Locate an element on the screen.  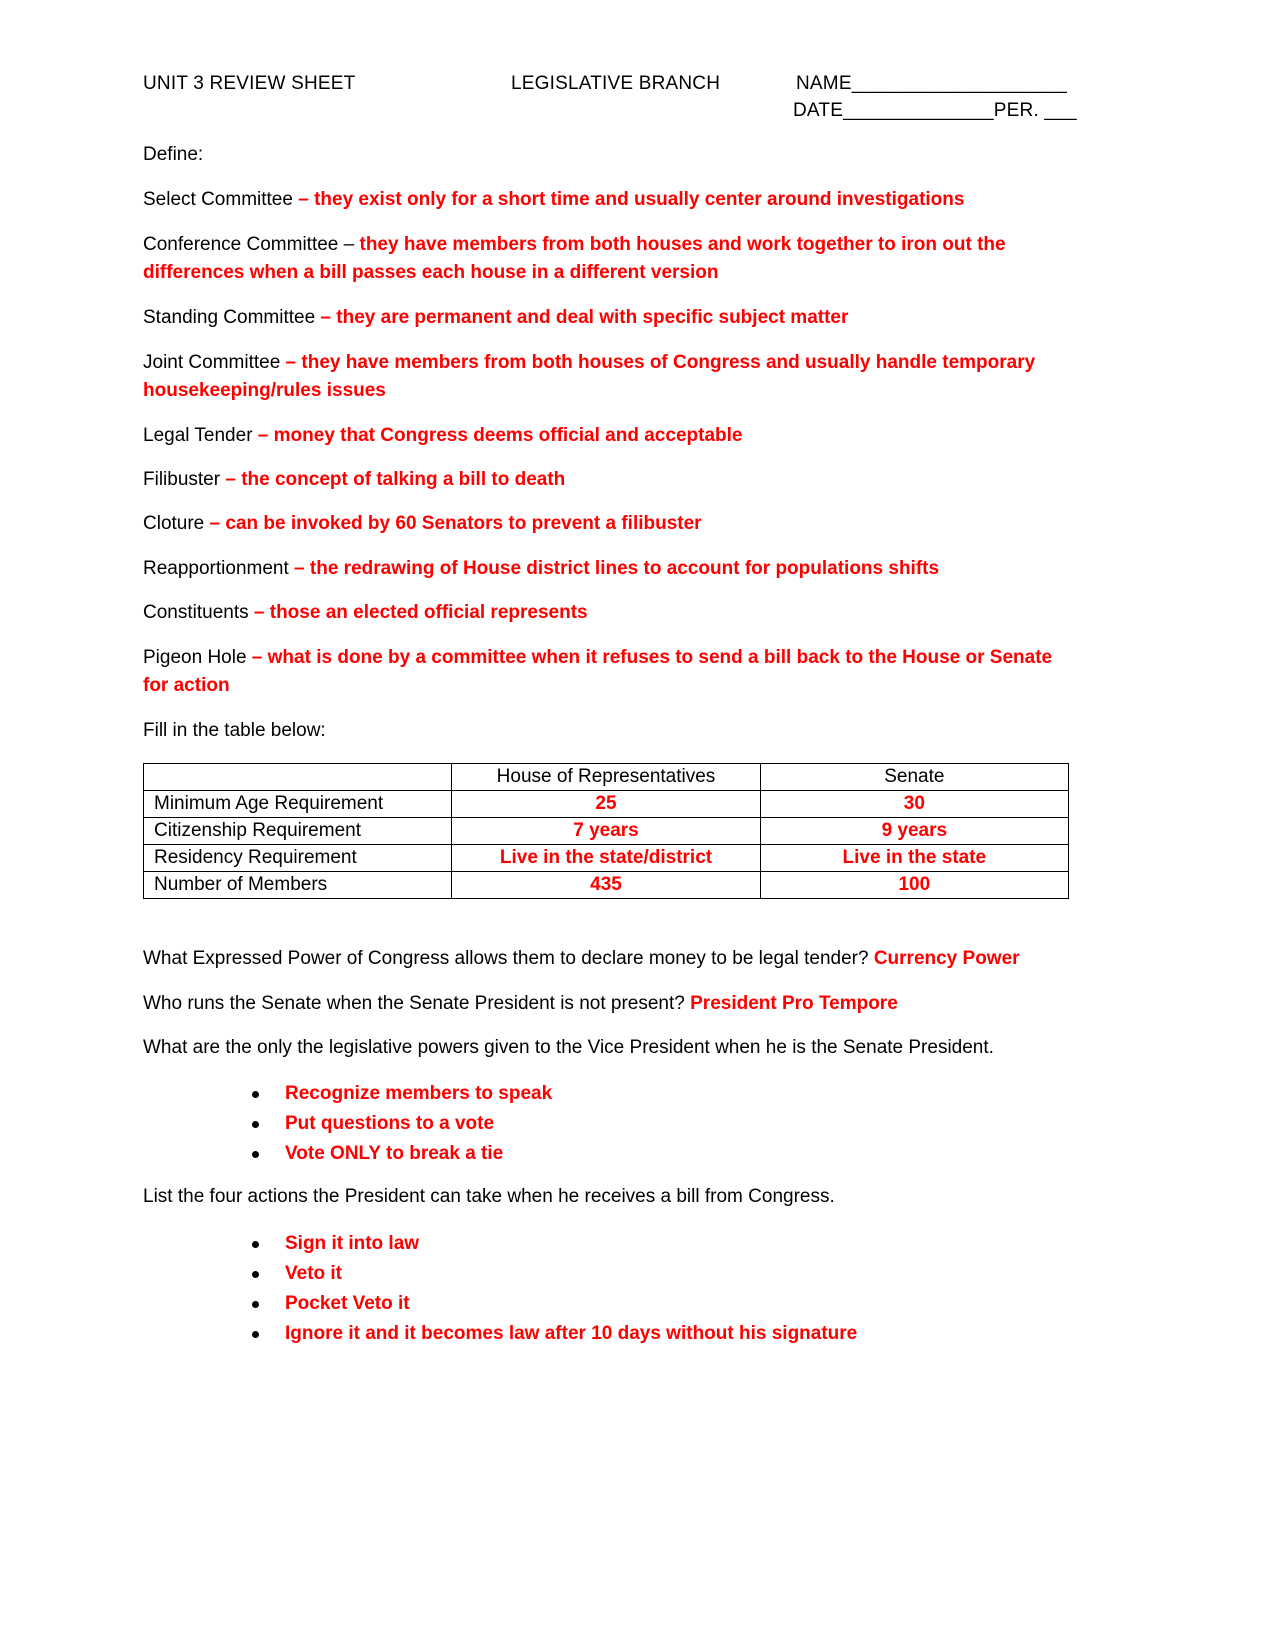
list-item-text: Recognize members to speak is located at coordinates (419, 1093).